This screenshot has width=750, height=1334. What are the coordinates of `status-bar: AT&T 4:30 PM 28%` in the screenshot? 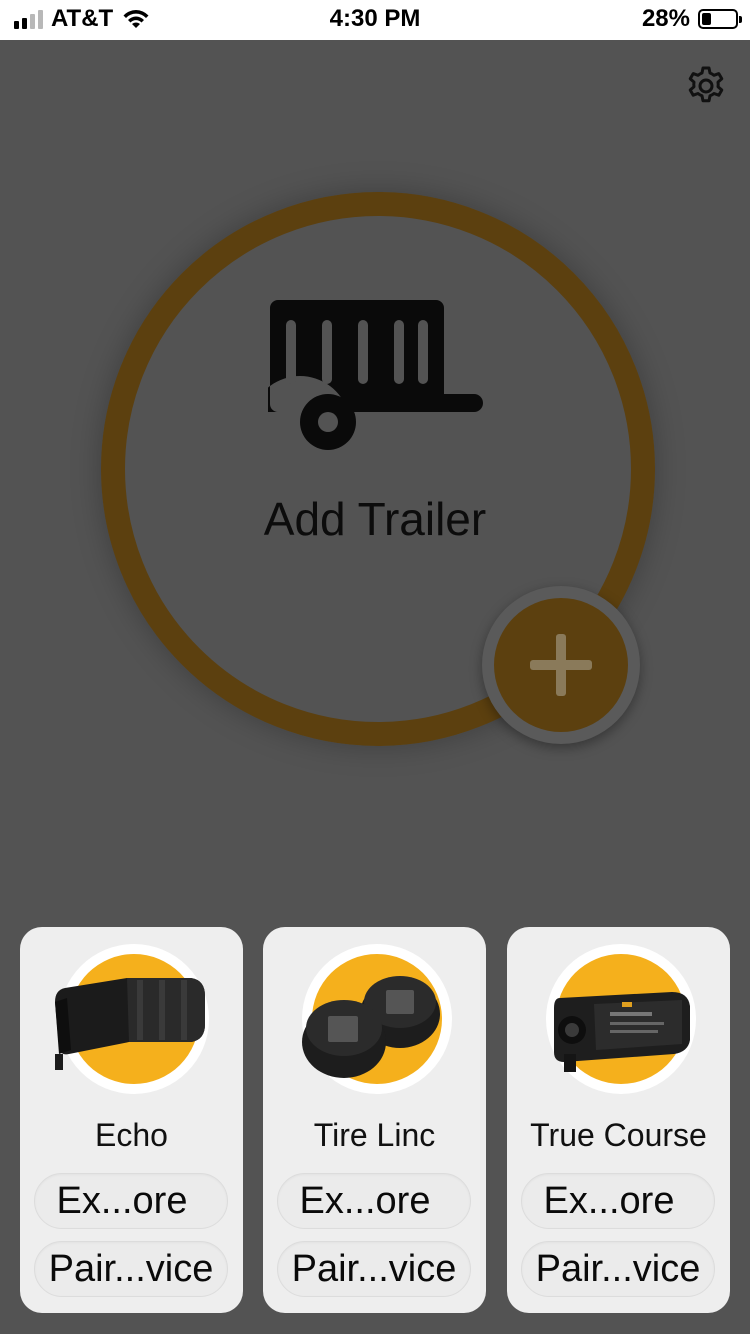 It's located at (375, 20).